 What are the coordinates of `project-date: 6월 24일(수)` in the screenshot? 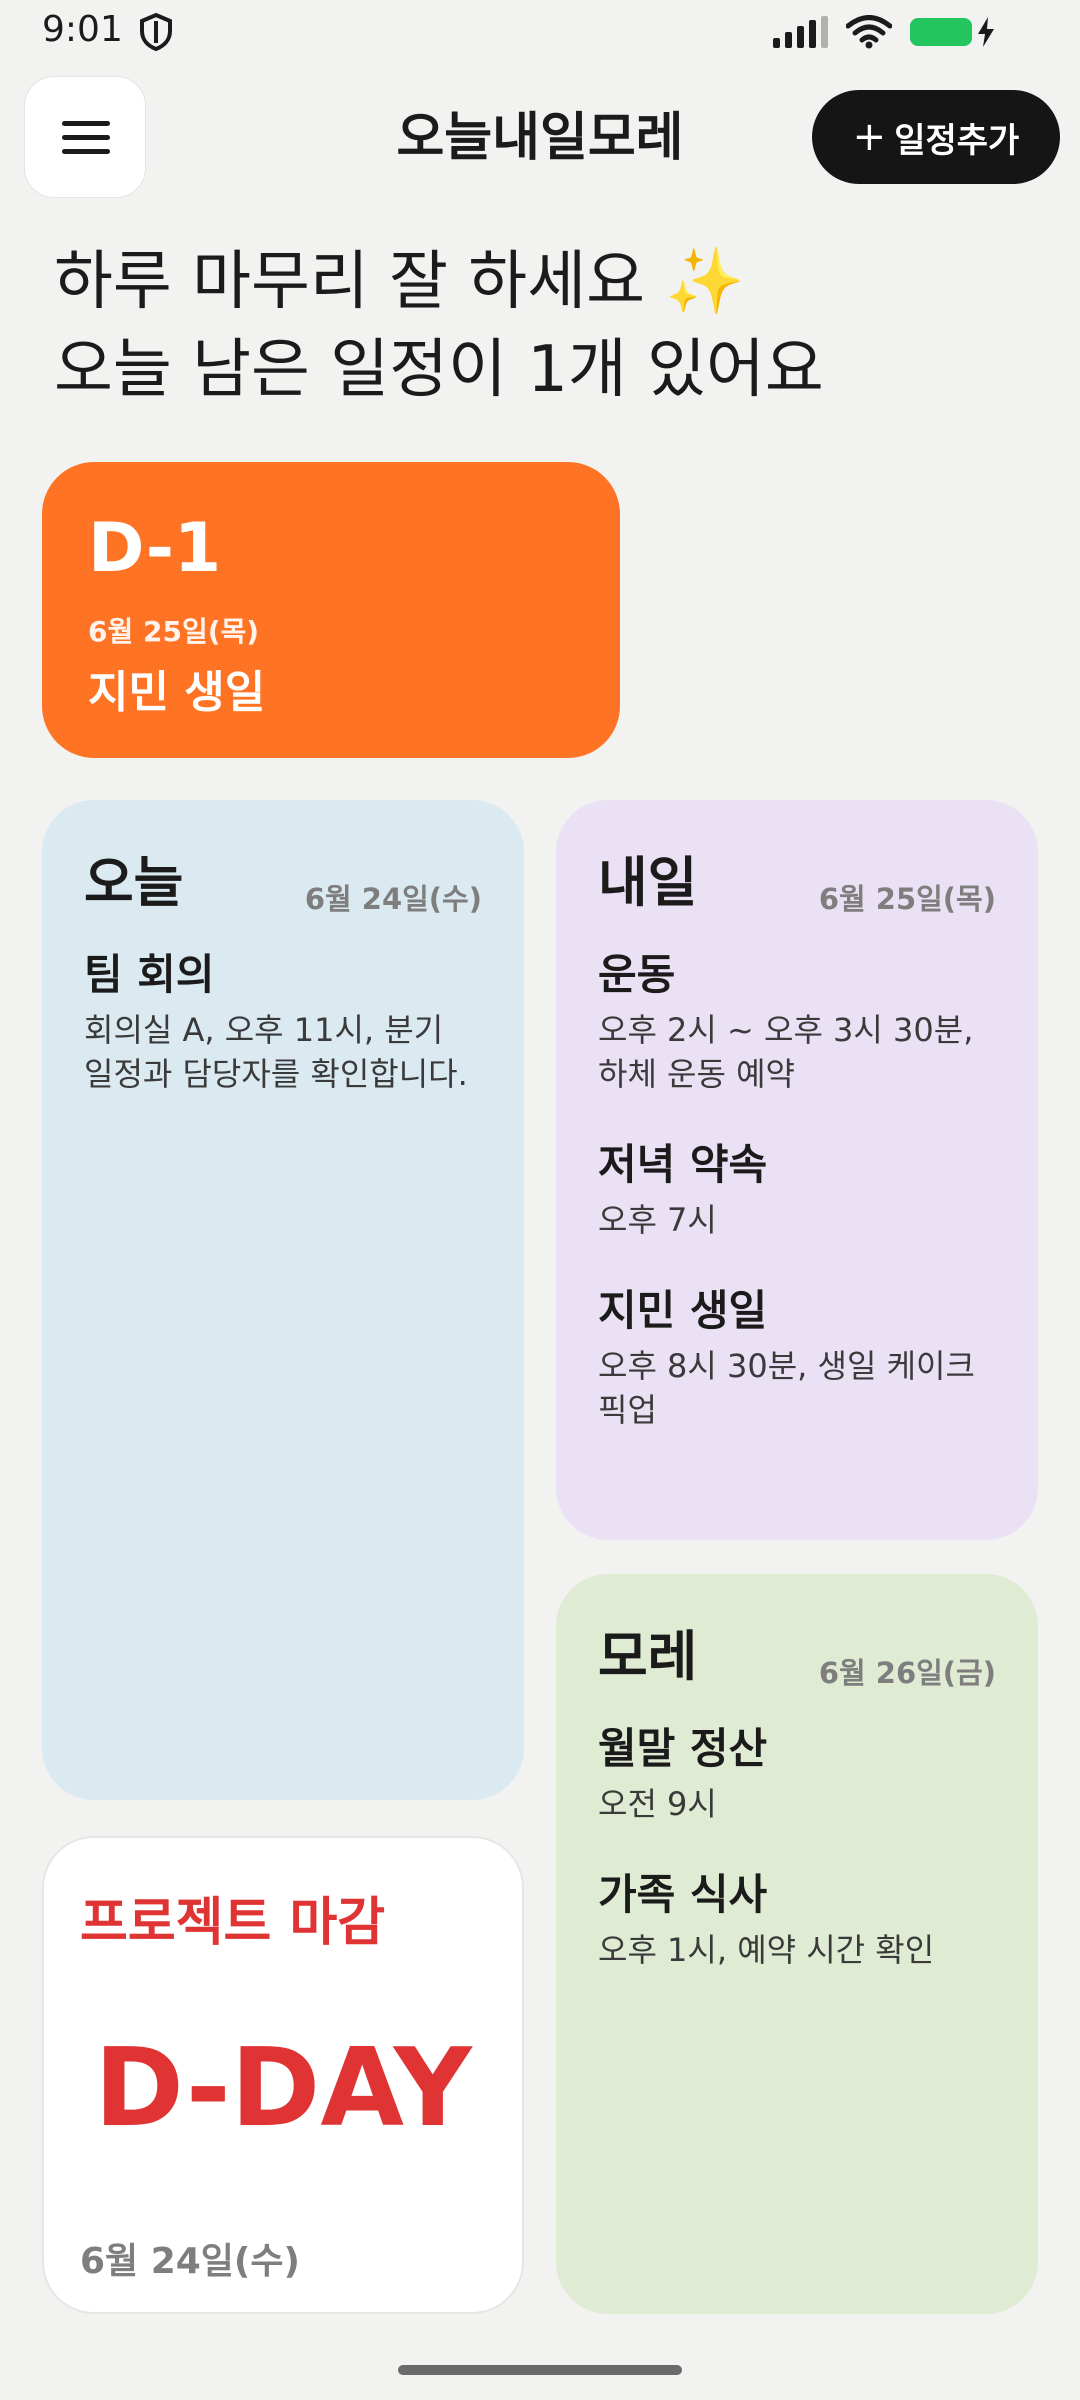 It's located at (190, 2261).